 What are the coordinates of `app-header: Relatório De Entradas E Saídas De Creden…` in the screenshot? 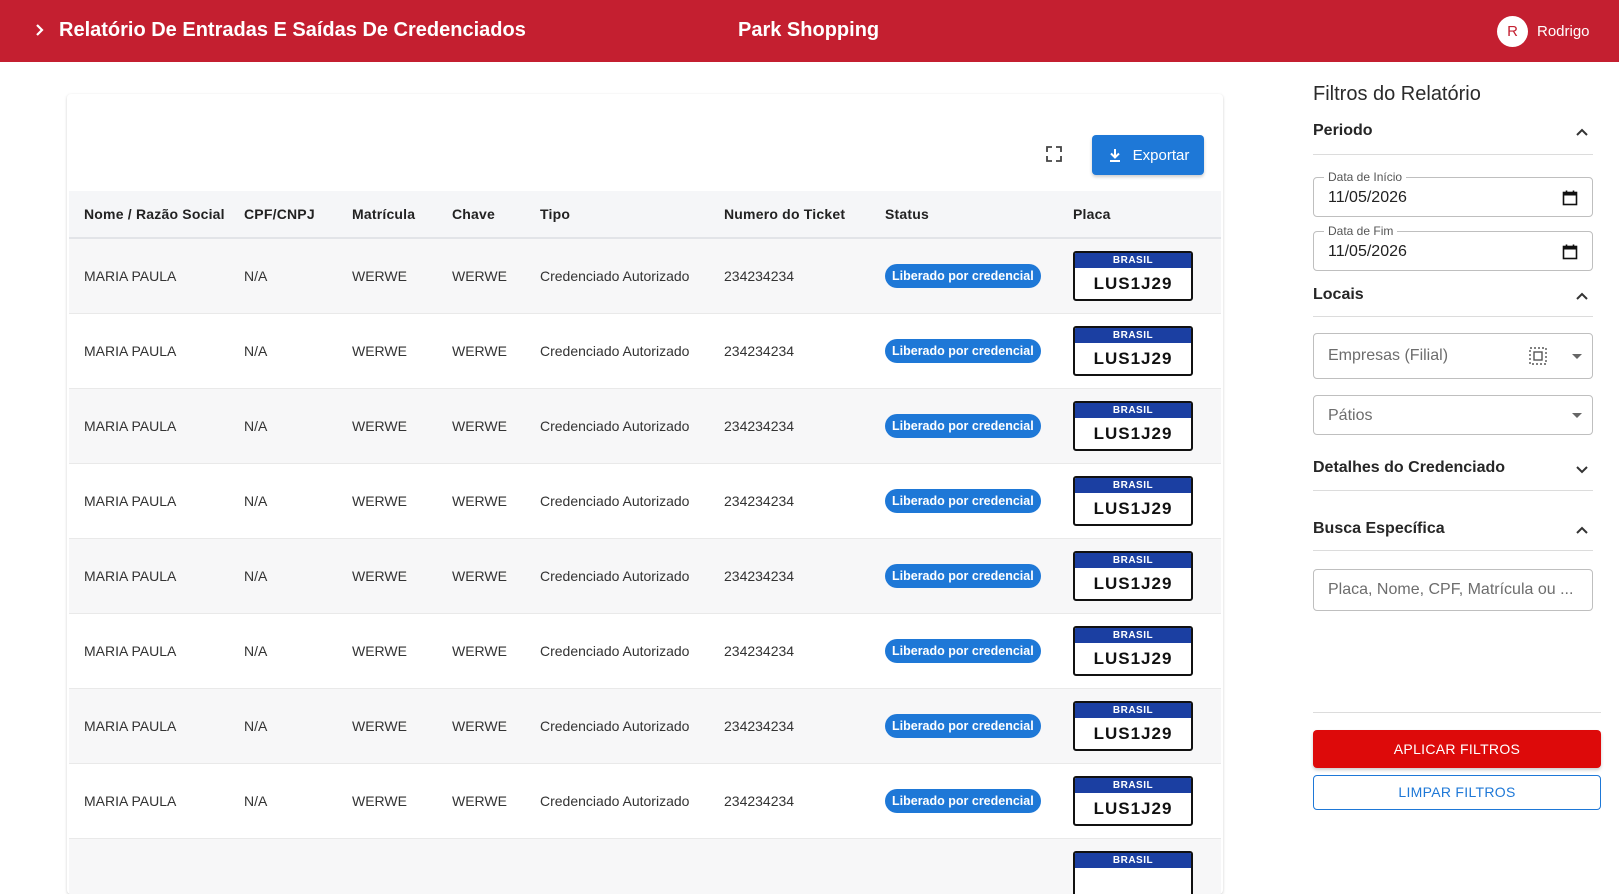 It's located at (809, 31).